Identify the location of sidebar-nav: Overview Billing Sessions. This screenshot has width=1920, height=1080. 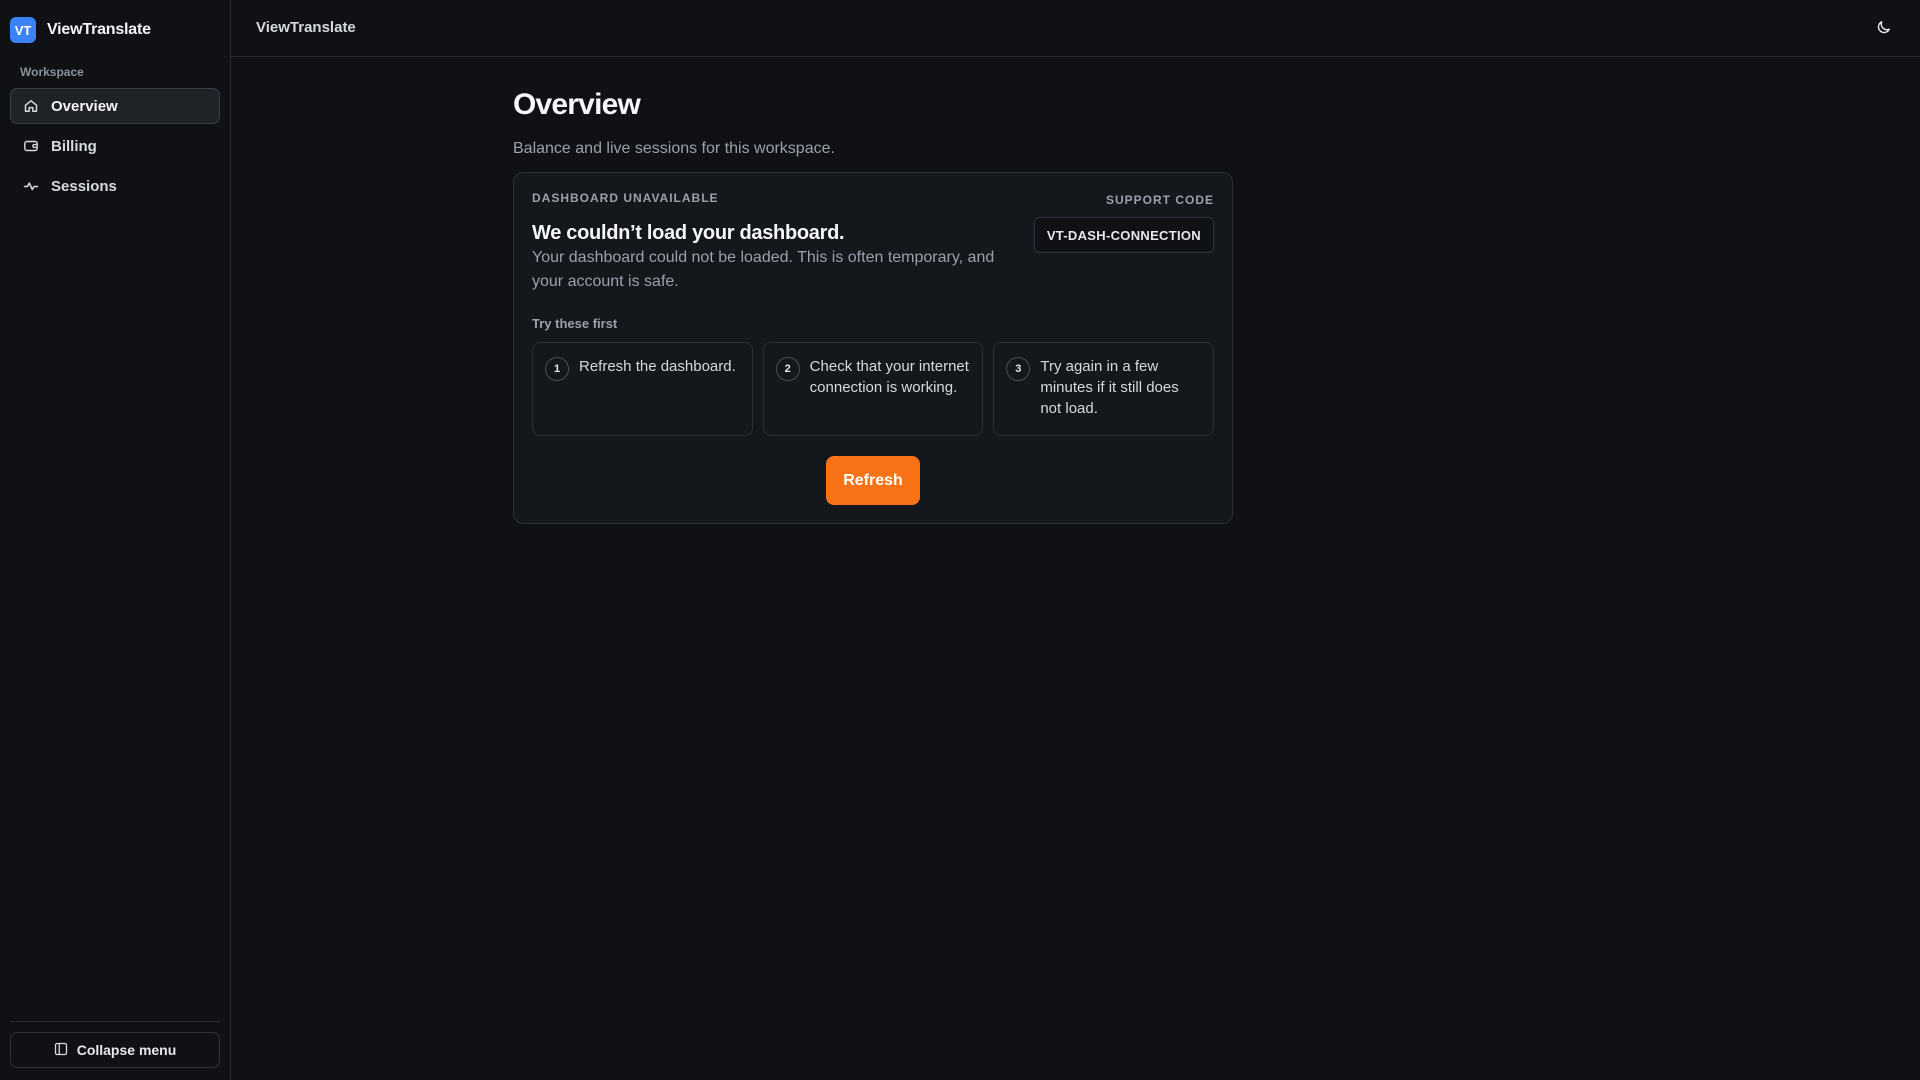
(115, 146).